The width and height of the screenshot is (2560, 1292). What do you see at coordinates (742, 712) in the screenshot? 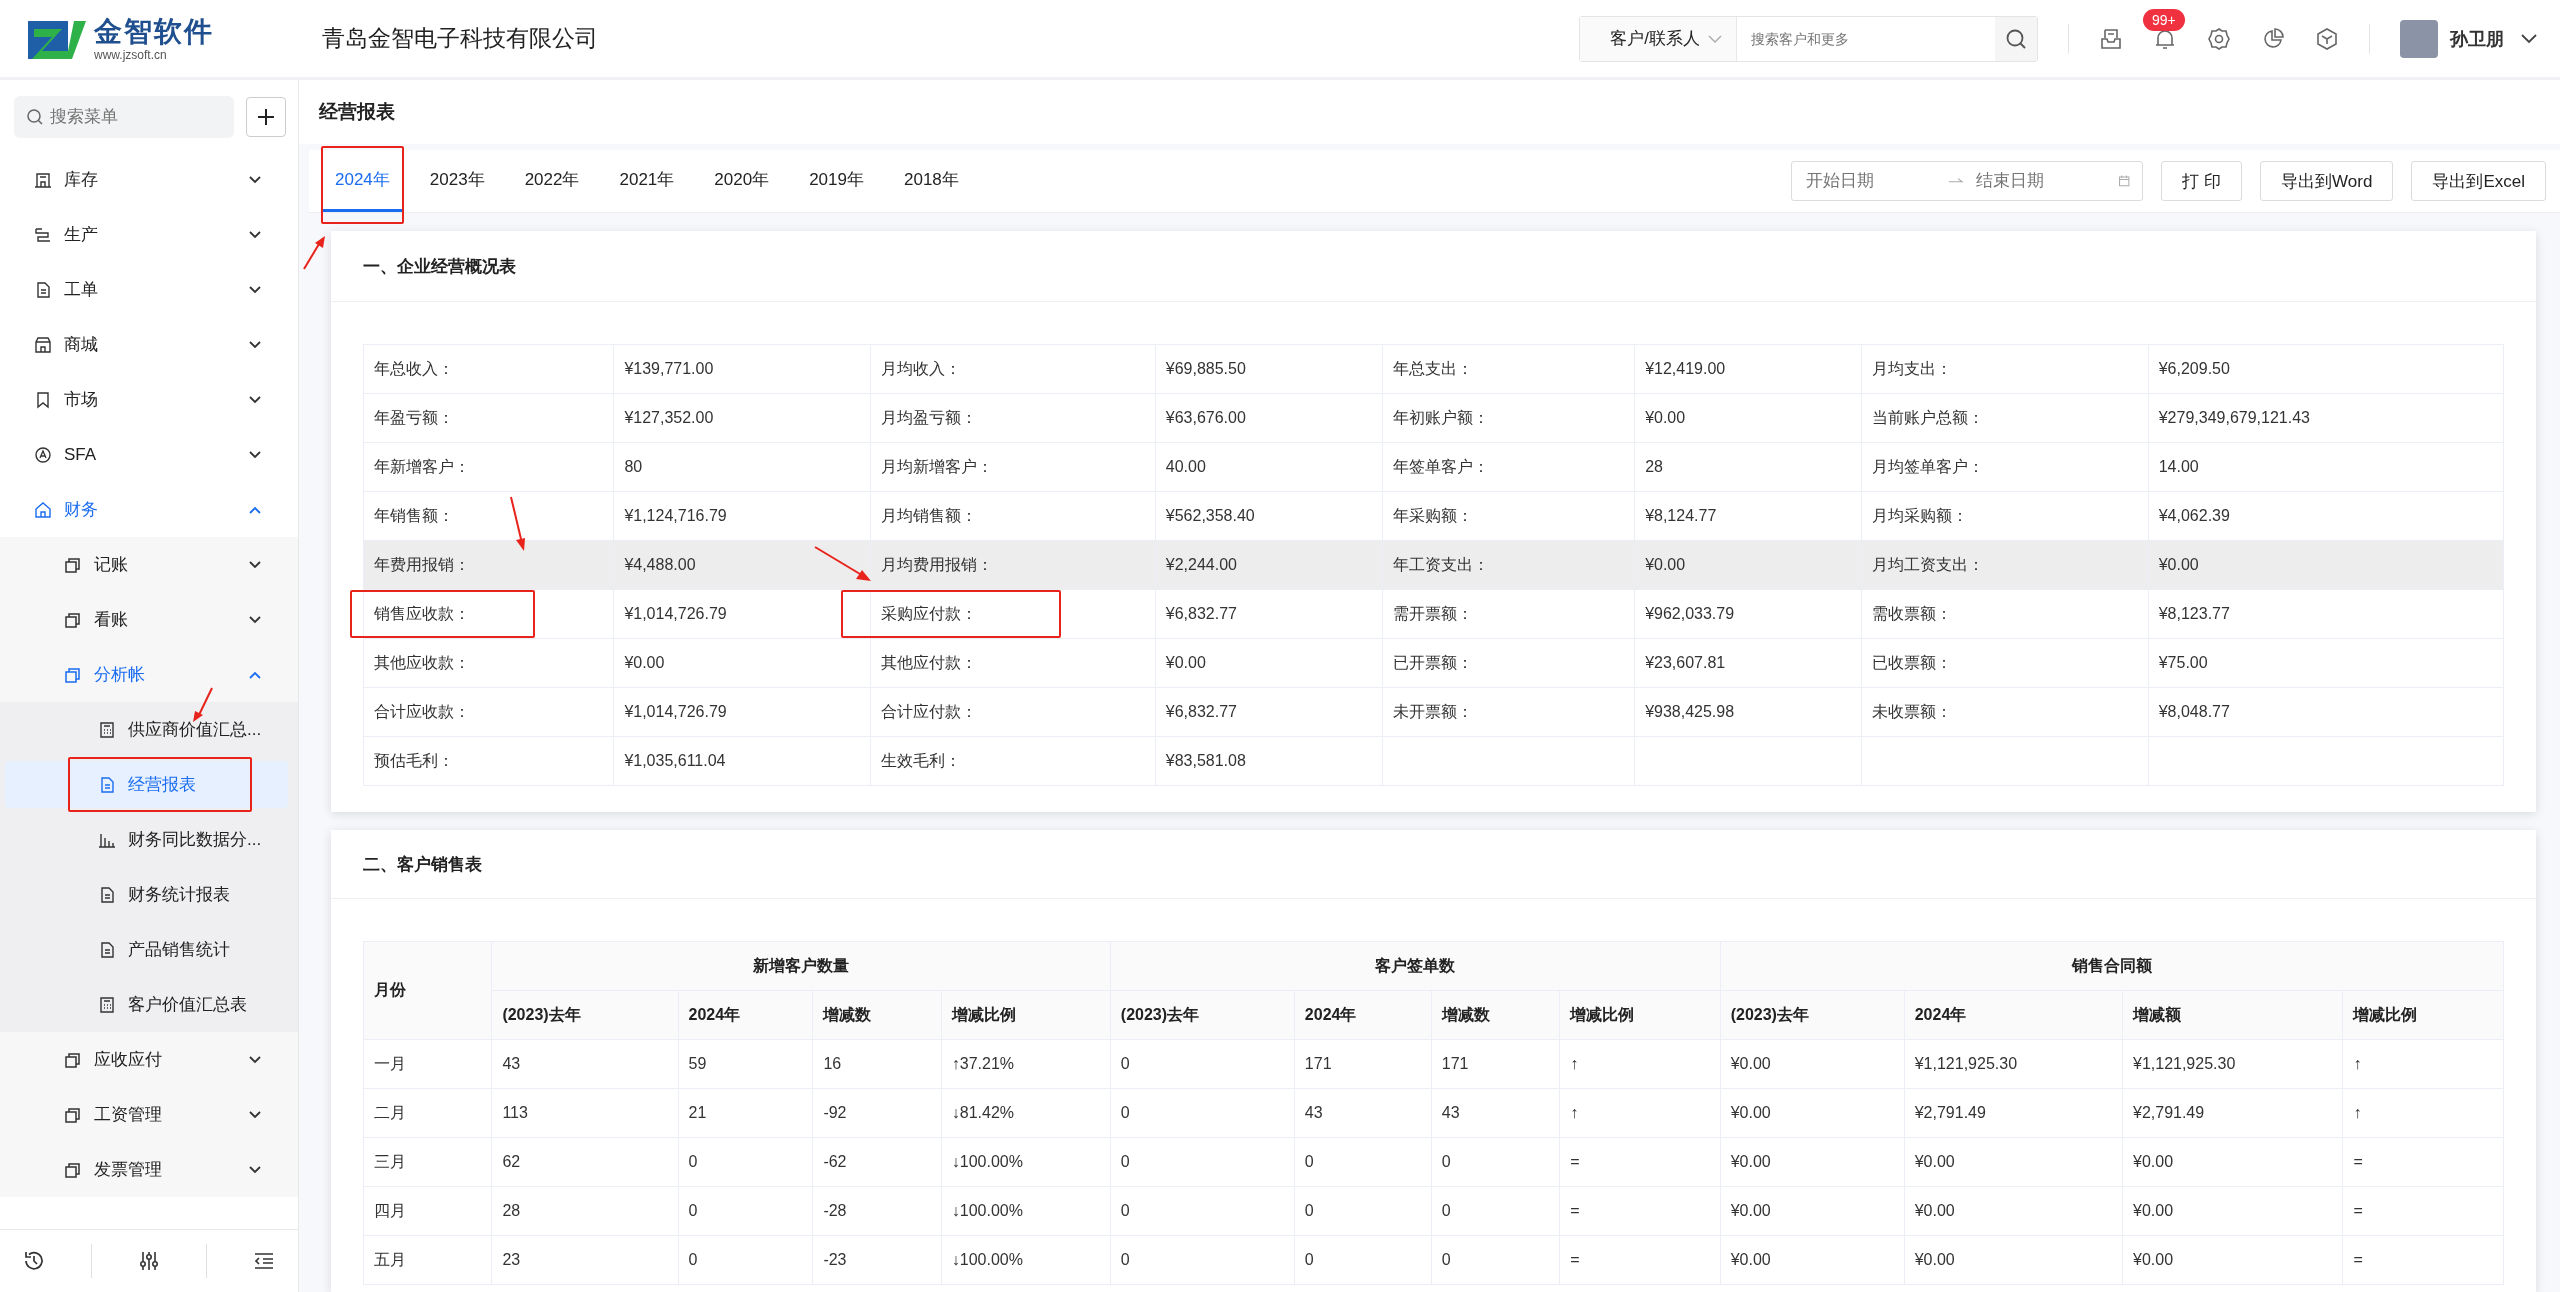
I see `table-cell: ¥1,014,726.79` at bounding box center [742, 712].